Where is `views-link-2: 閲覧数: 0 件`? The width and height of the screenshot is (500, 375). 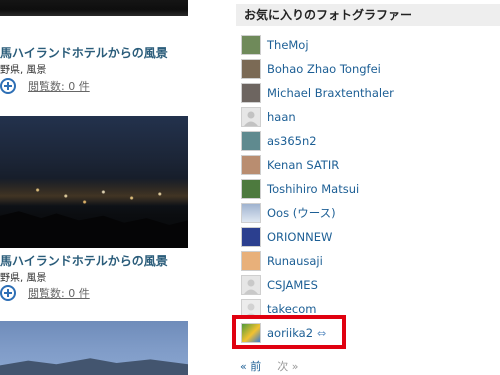
views-link-2: 閲覧数: 0 件 is located at coordinates (59, 293).